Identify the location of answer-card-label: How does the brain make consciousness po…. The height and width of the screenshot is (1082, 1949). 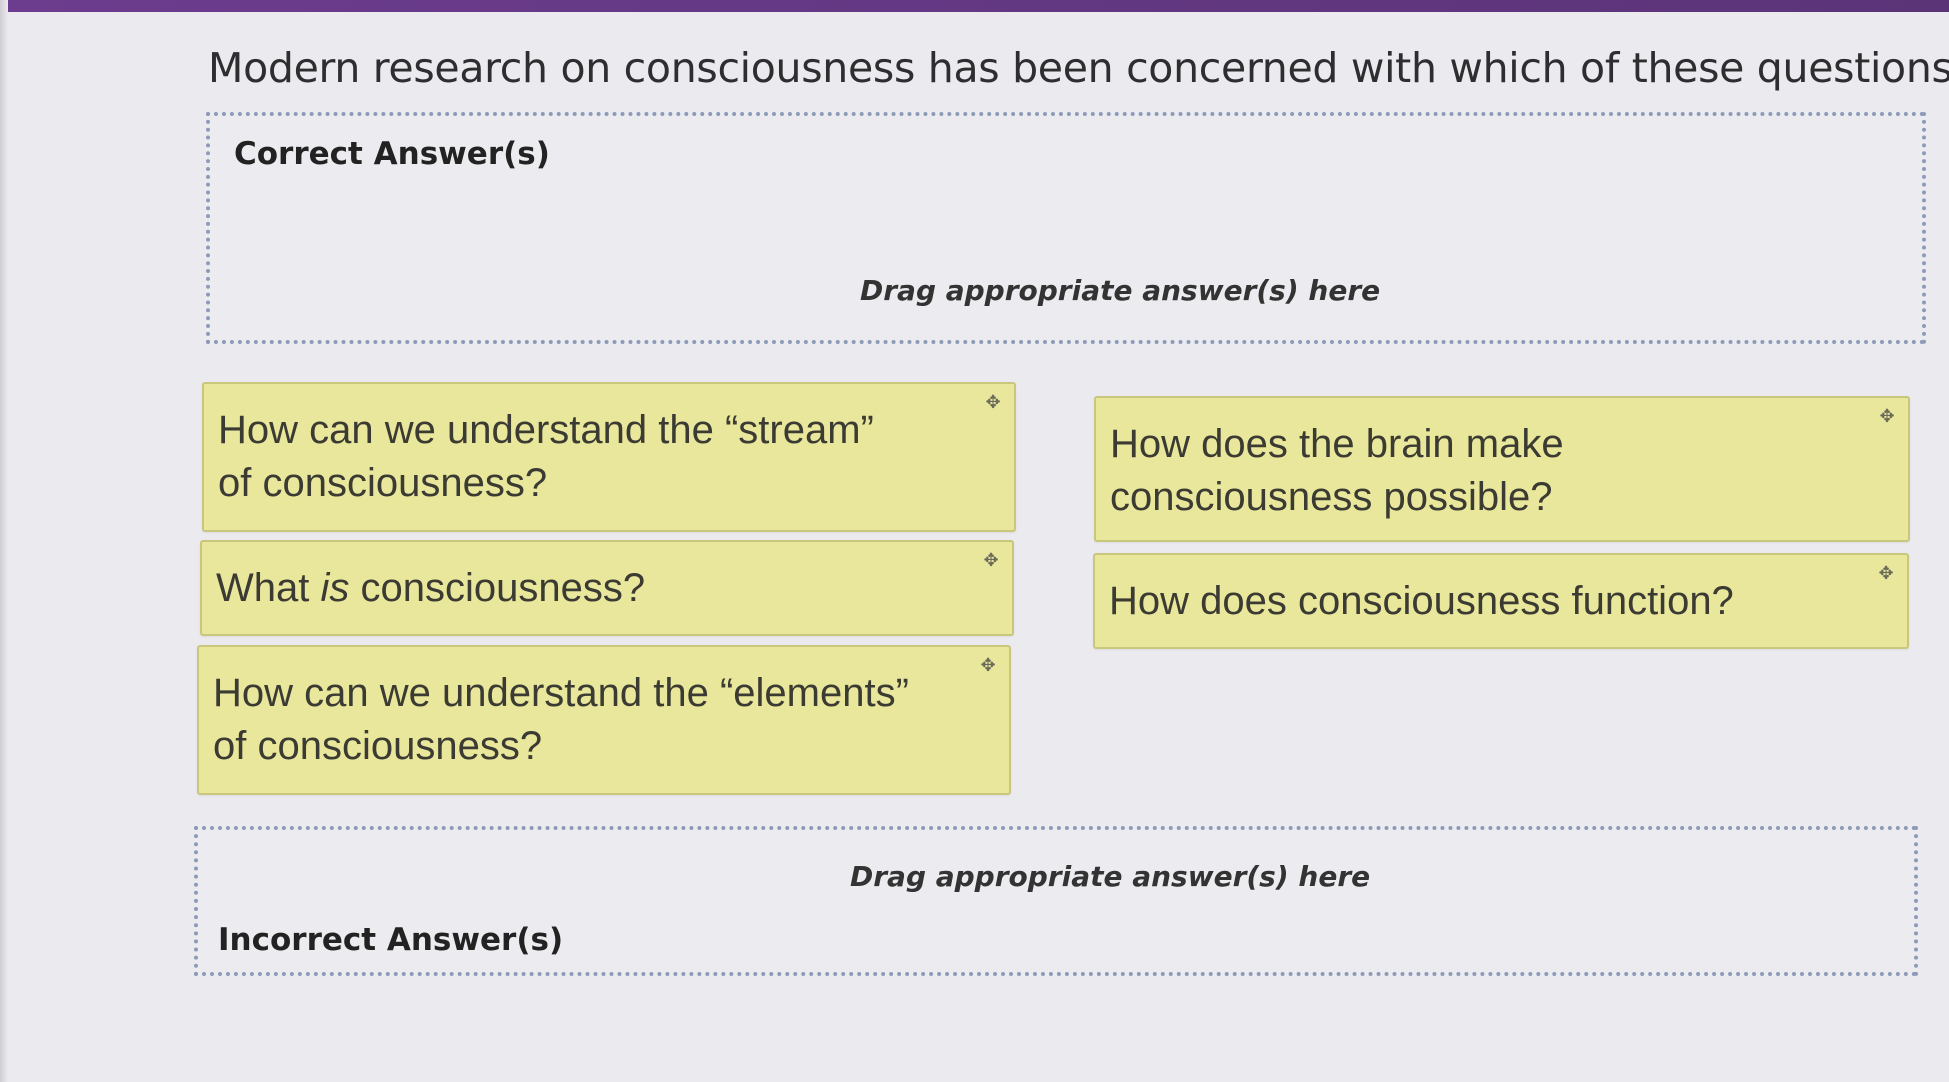
(1337, 470).